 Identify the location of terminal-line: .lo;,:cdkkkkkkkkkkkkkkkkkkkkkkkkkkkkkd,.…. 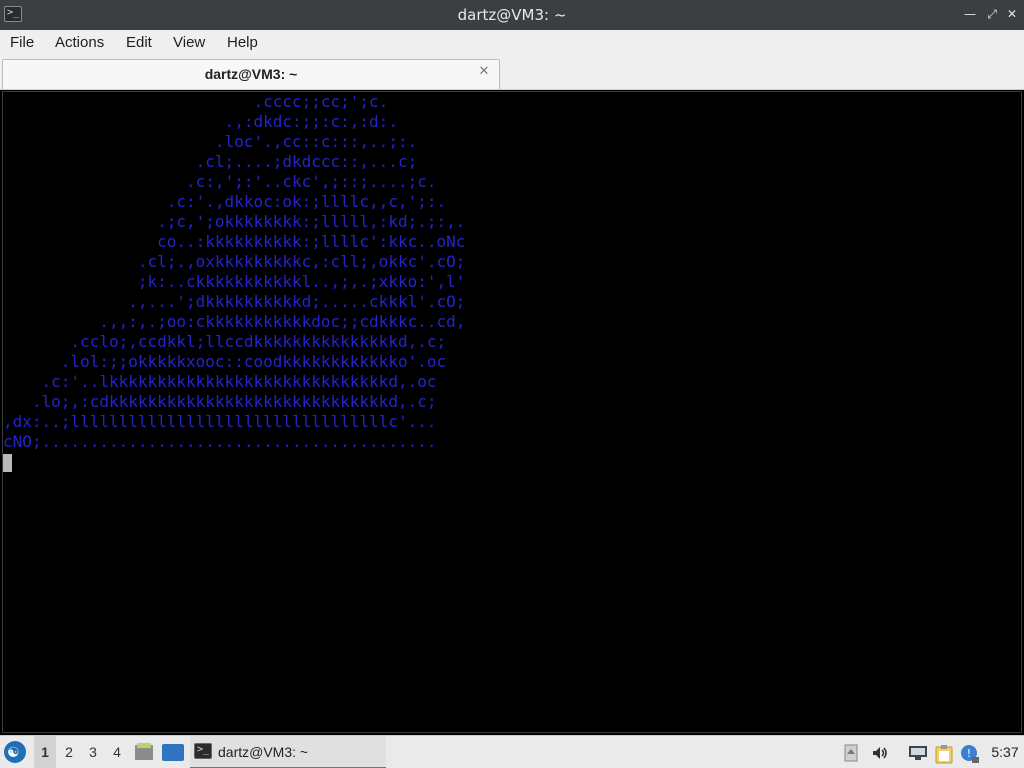
(220, 401).